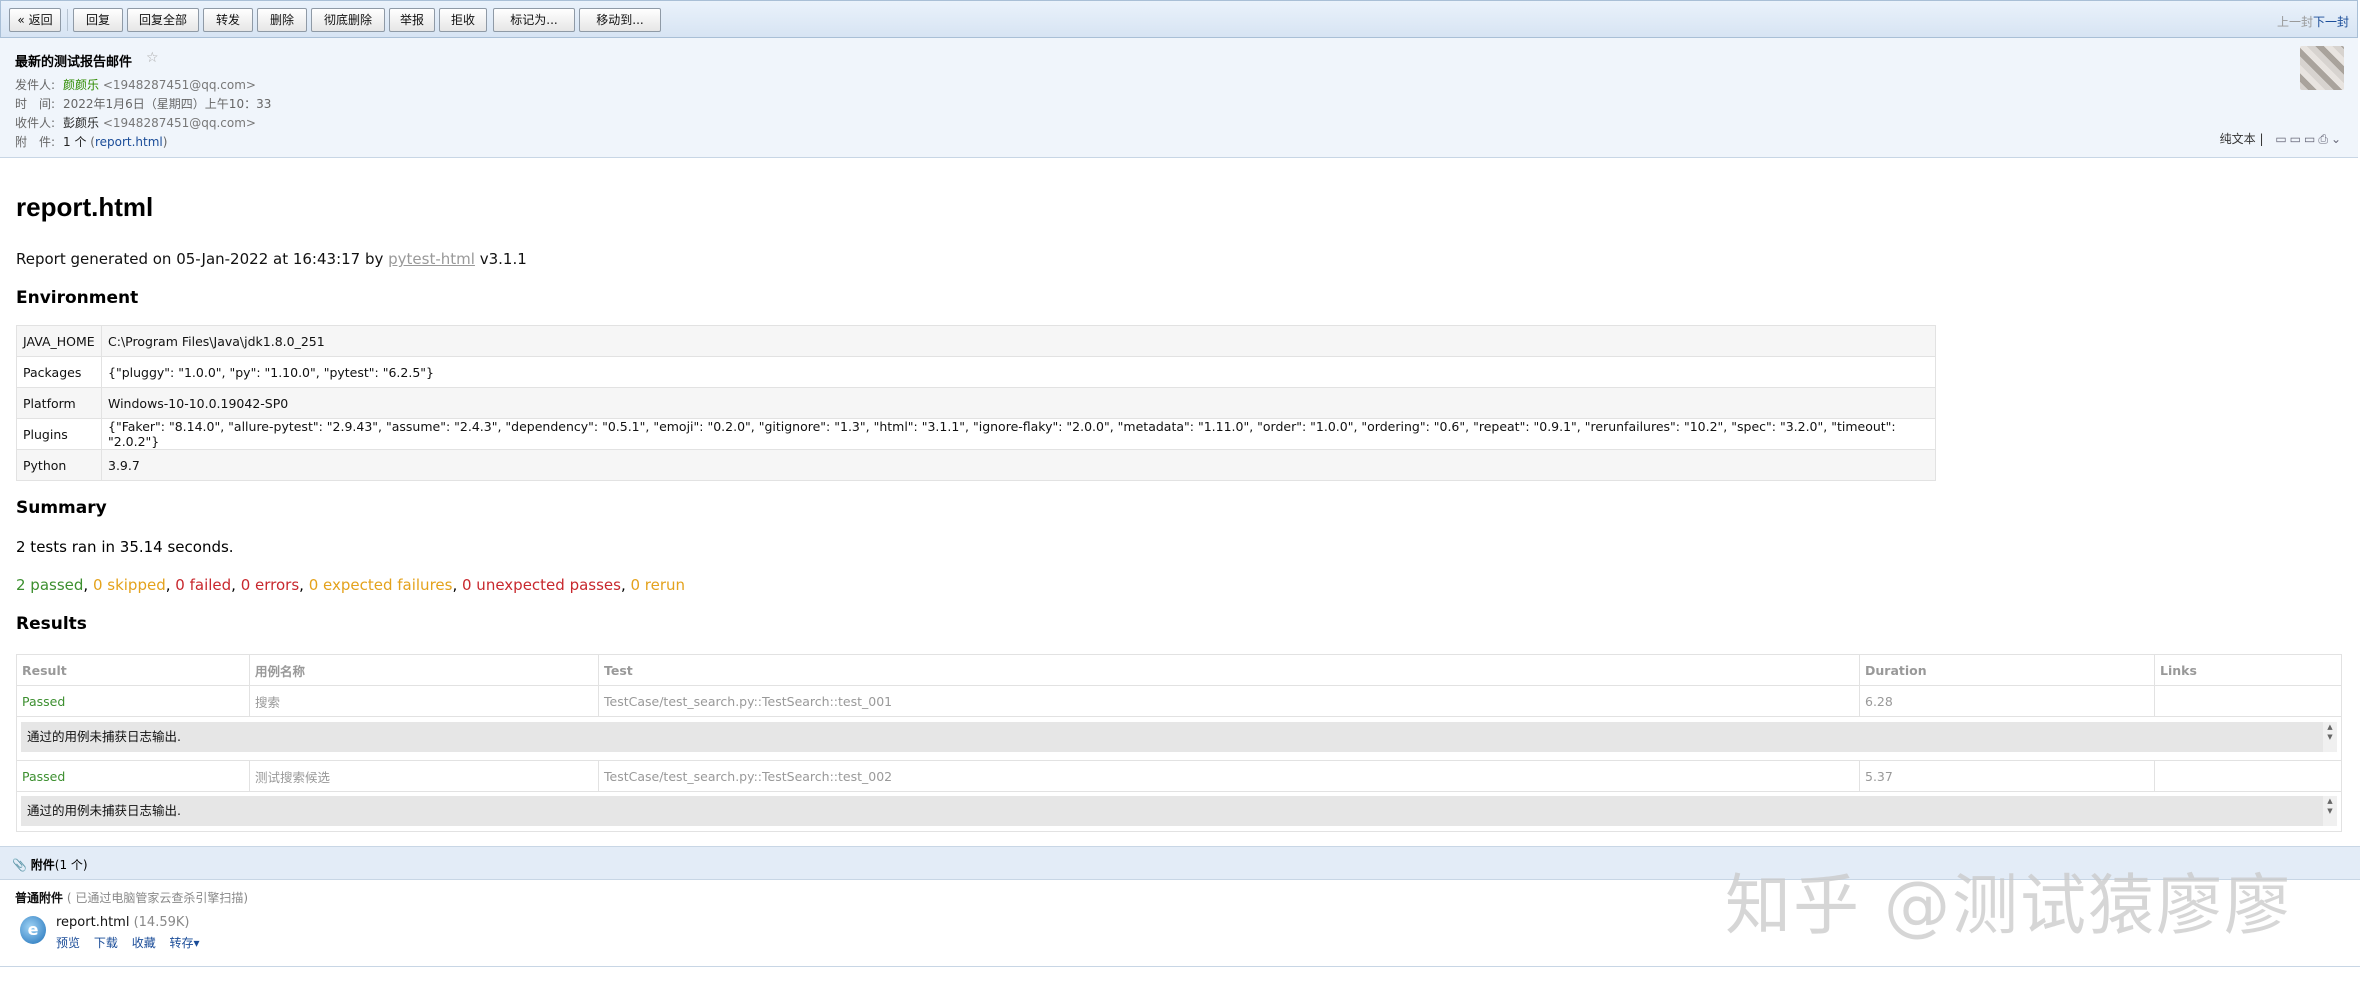 The width and height of the screenshot is (2360, 981). What do you see at coordinates (125, 547) in the screenshot?
I see `summary-text: 2 tests ran in 35.14 seconds.` at bounding box center [125, 547].